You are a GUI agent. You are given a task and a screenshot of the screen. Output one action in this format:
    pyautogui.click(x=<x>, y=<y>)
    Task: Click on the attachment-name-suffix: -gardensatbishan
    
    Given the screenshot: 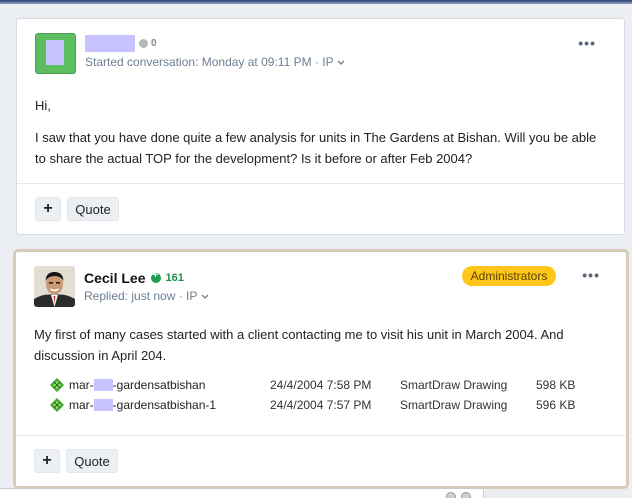 What is the action you would take?
    pyautogui.click(x=159, y=385)
    